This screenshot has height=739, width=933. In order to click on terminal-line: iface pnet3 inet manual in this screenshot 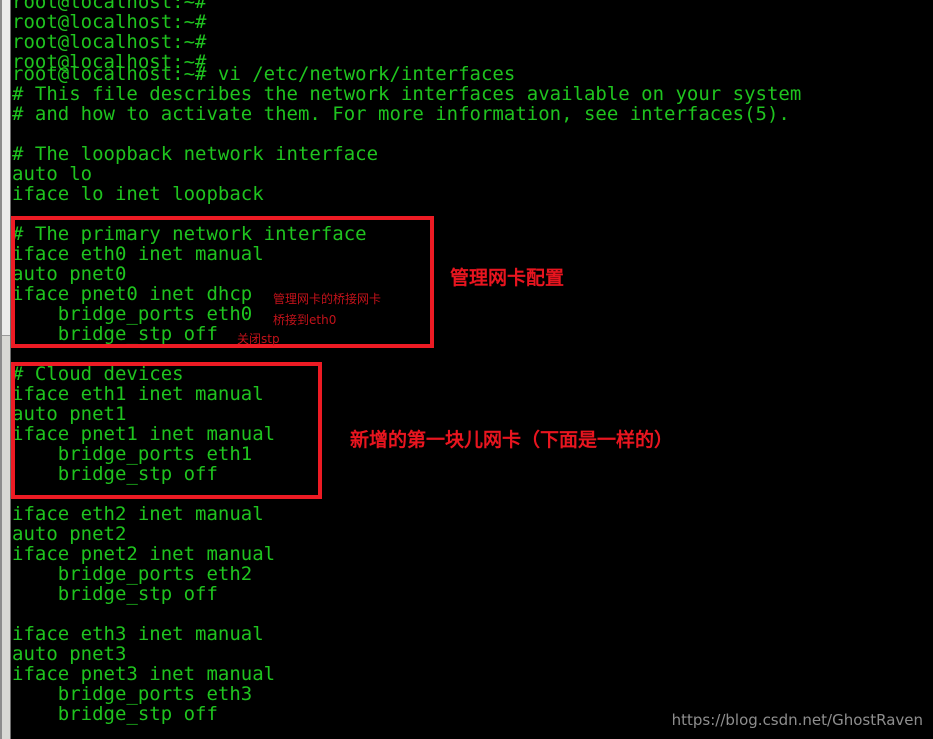, I will do `click(144, 674)`.